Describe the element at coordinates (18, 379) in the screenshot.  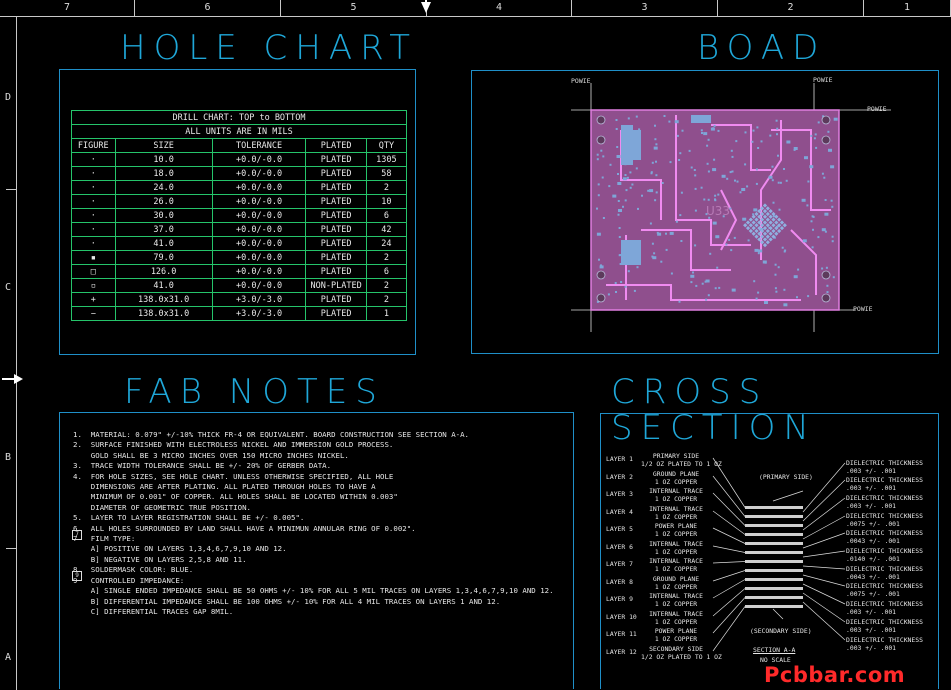
I see `side-marker-arrow` at that location.